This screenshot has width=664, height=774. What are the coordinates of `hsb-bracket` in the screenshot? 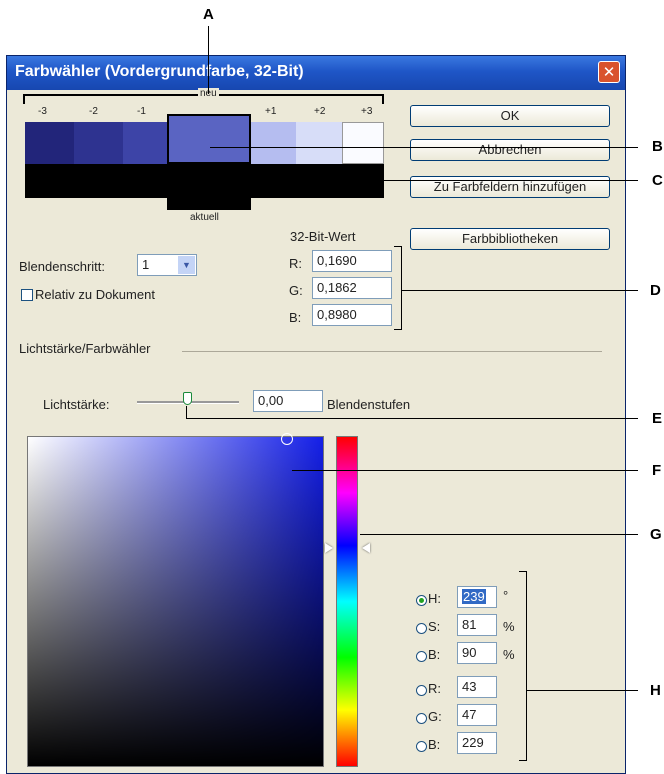 It's located at (523, 666).